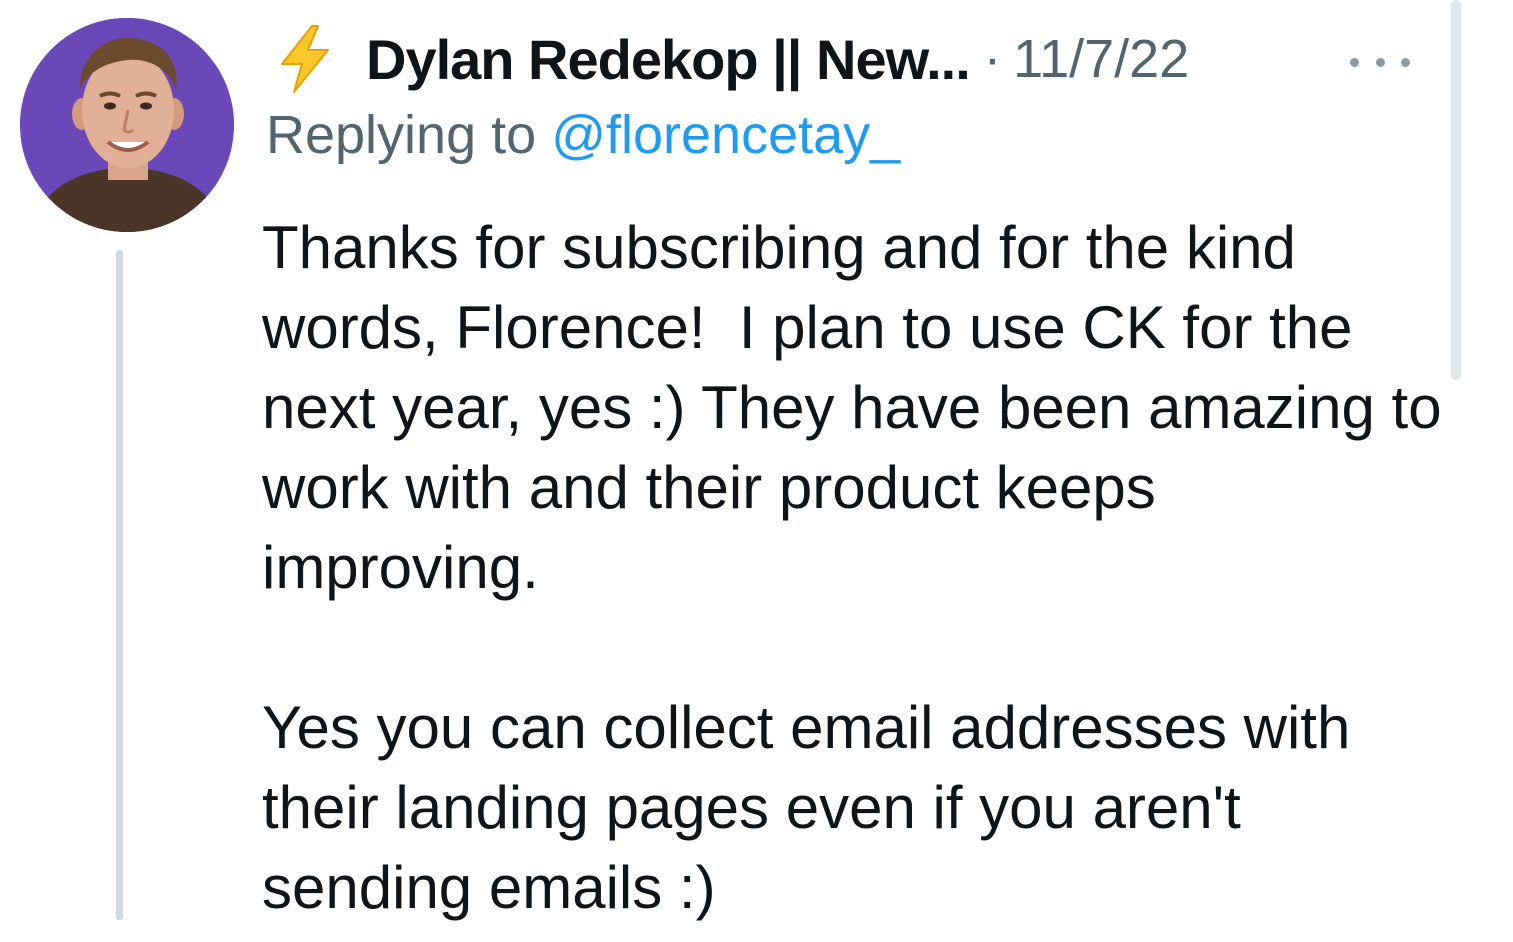  Describe the element at coordinates (1101, 59) in the screenshot. I see `tweet-date: 11/7/22` at that location.